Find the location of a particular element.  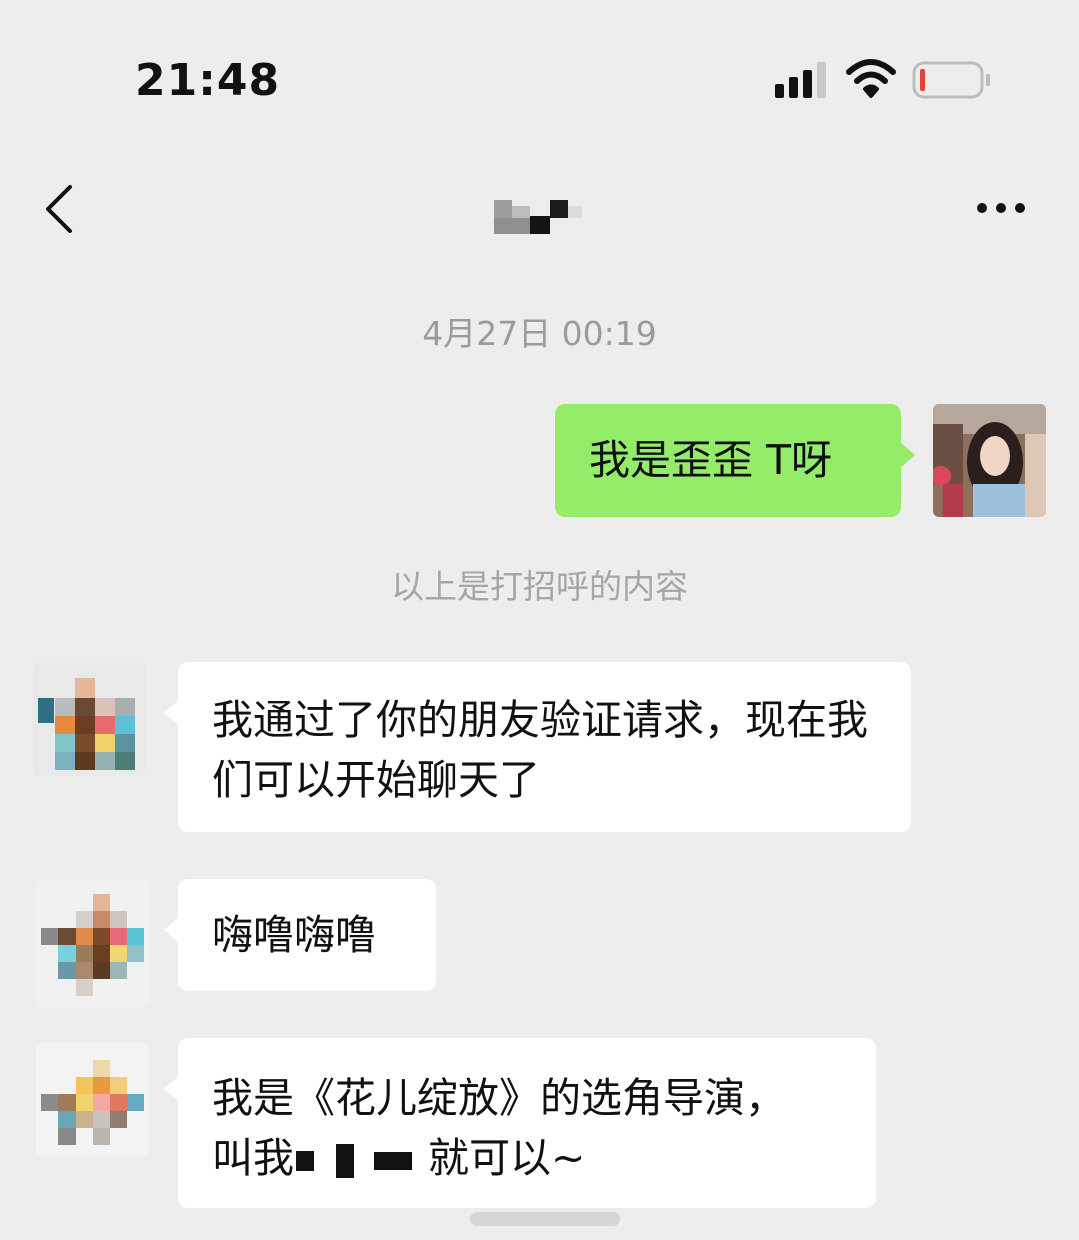

received-message-line: 叫我 就可以~ is located at coordinates (534, 1158).